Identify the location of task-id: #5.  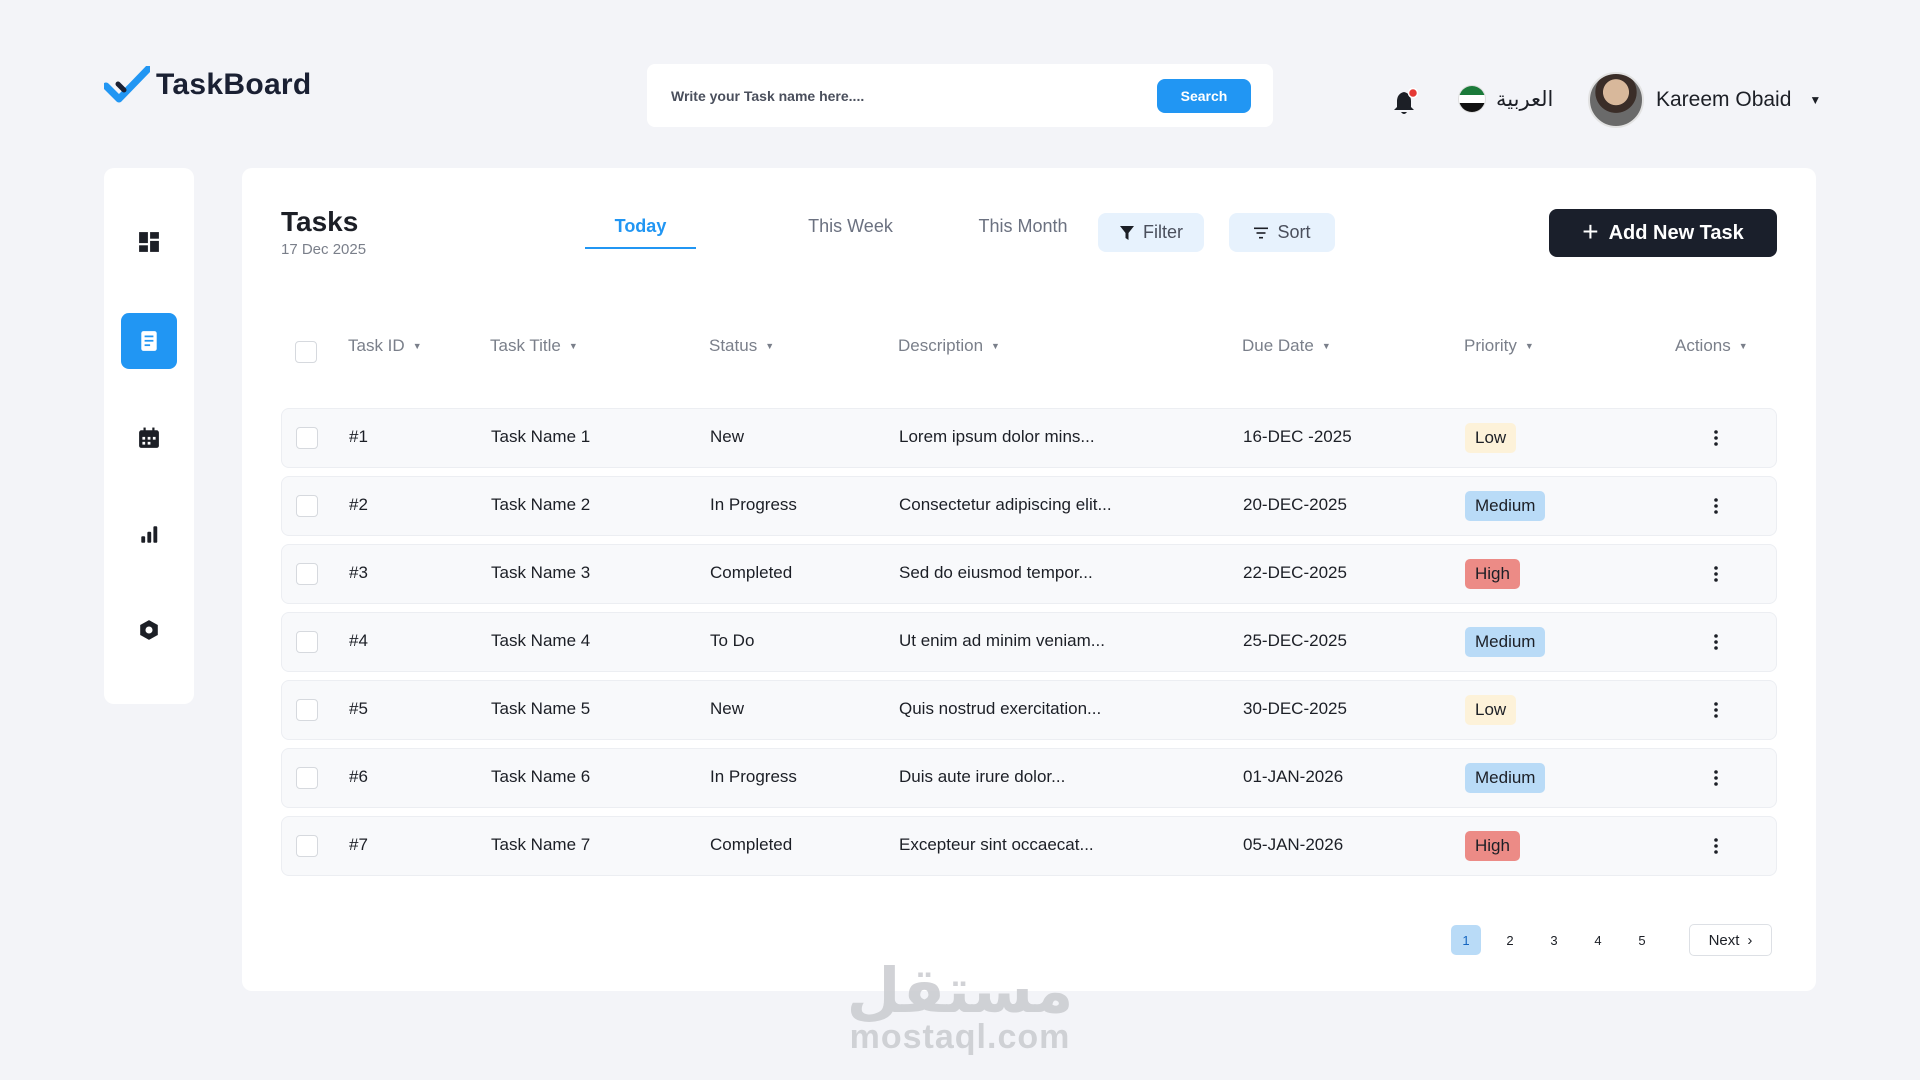
(358, 708).